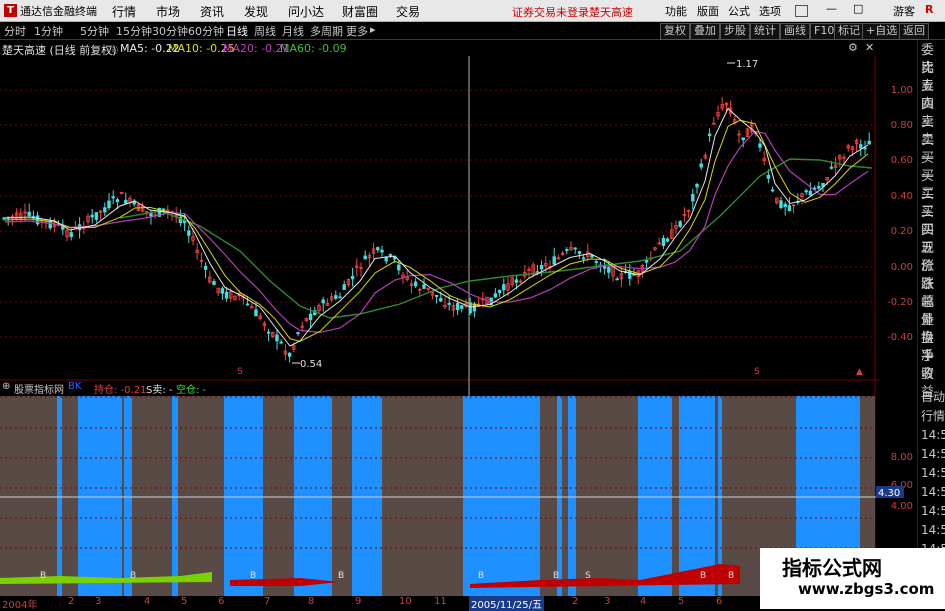 The image size is (945, 611). I want to click on overlay-button: 叠加, so click(705, 31).